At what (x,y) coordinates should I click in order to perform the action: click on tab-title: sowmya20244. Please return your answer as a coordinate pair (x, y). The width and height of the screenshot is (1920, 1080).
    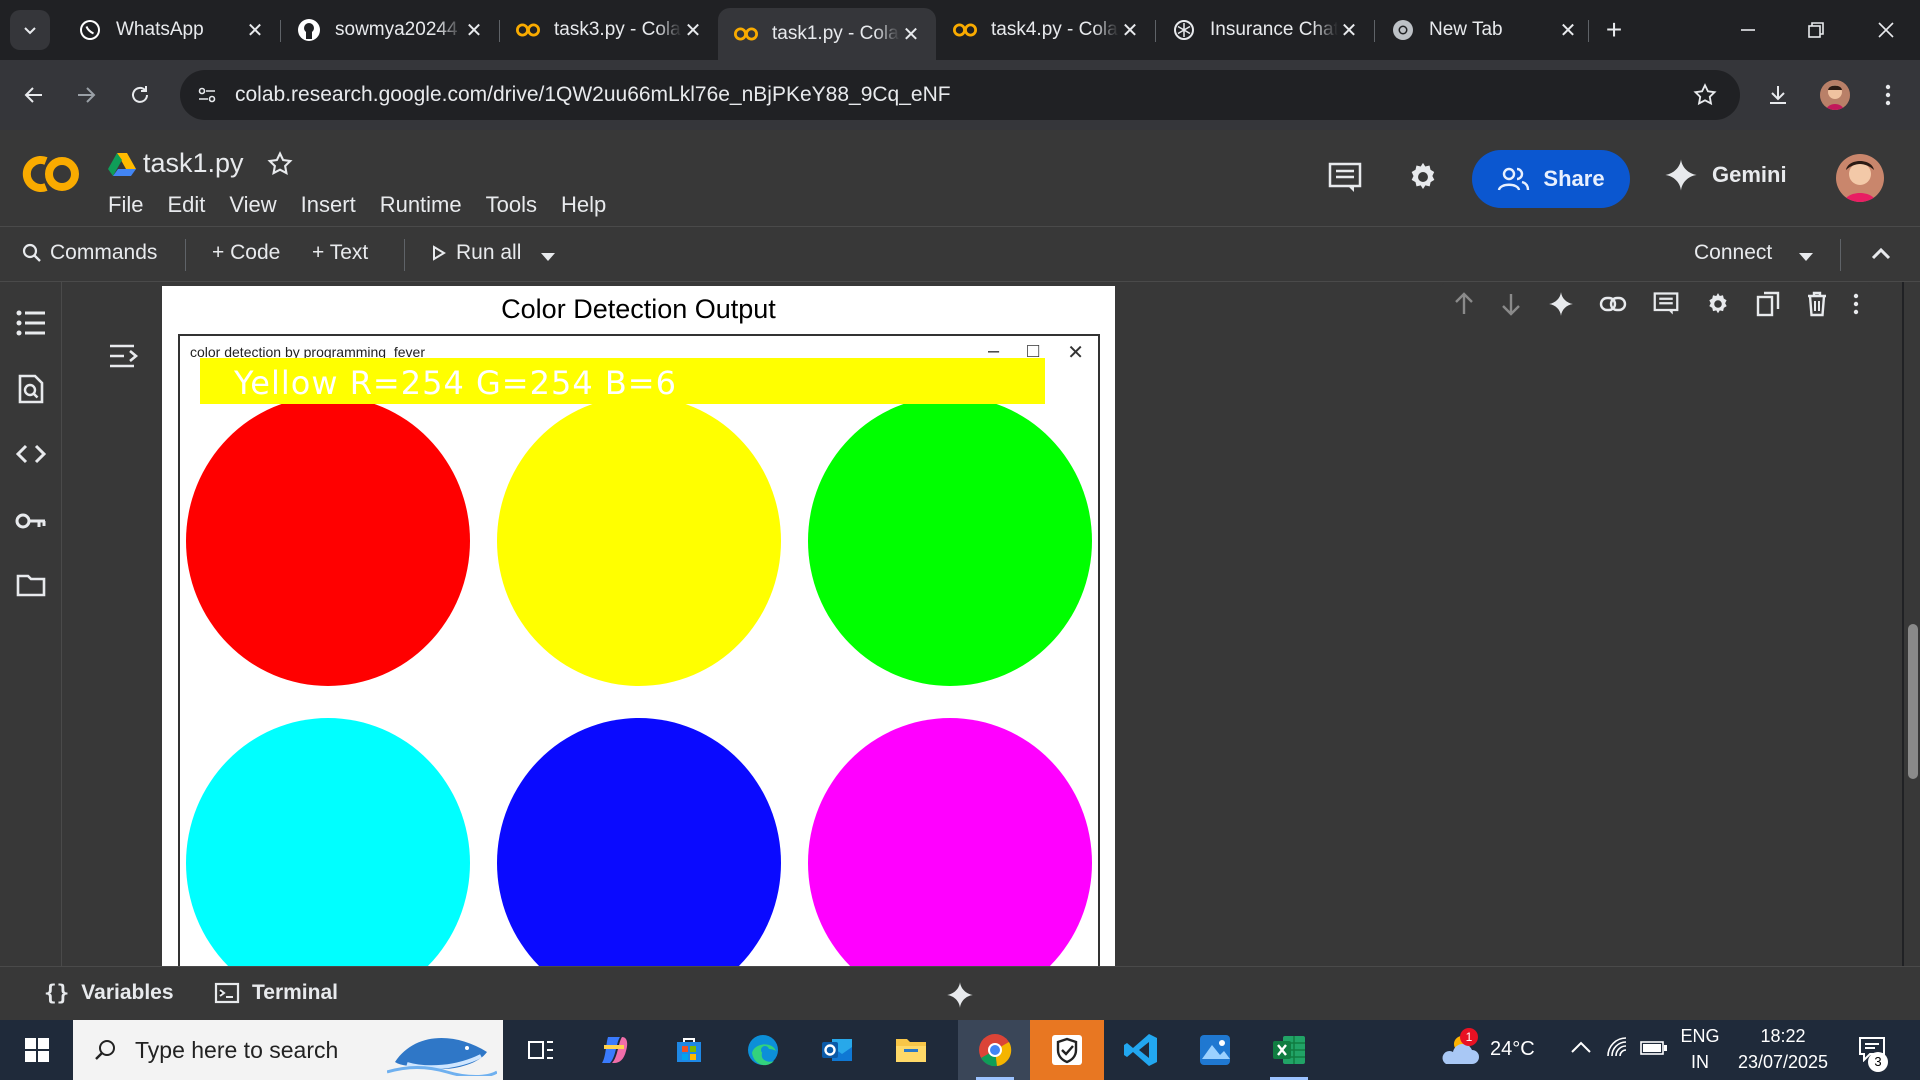
    Looking at the image, I should click on (396, 29).